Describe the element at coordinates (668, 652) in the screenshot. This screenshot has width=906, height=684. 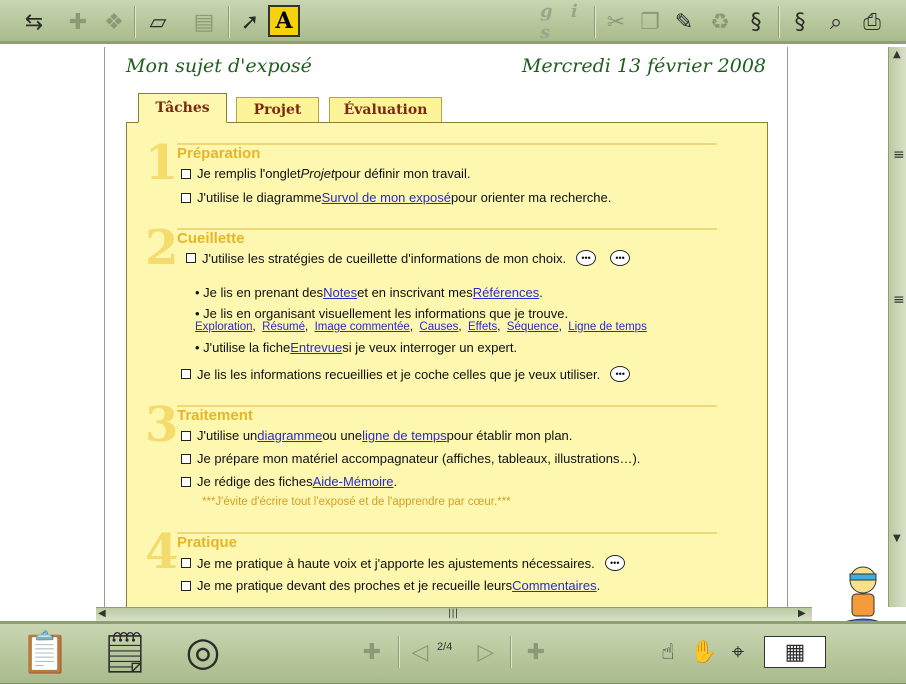
I see `hand-select-icon: ☝` at that location.